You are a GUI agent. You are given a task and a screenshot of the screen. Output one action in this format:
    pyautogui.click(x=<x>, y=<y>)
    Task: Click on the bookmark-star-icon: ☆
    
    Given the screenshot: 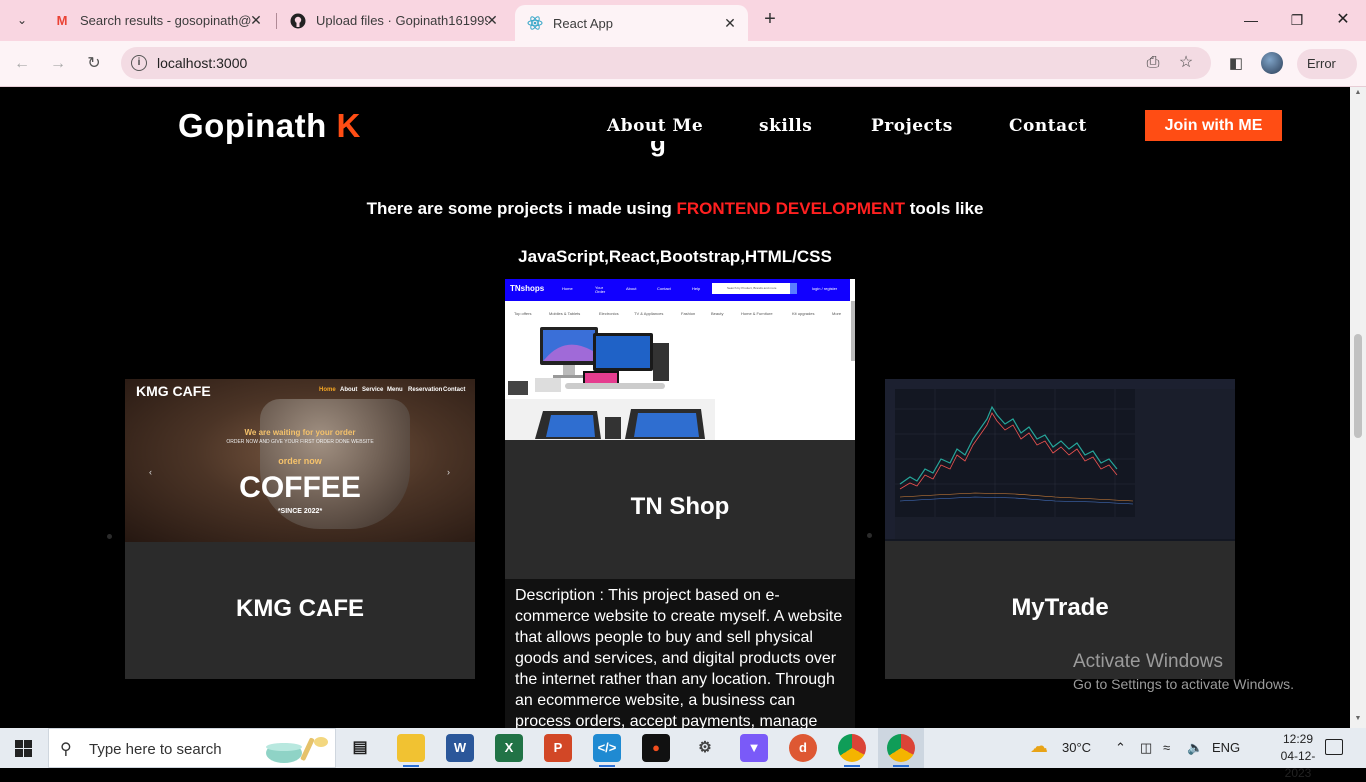 What is the action you would take?
    pyautogui.click(x=1186, y=63)
    